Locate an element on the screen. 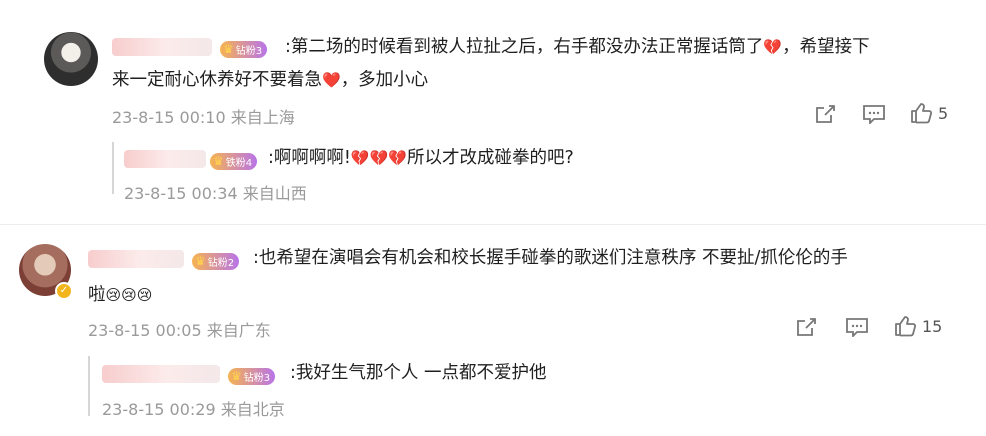 Image resolution: width=986 pixels, height=436 pixels. fan-badge-label: 钻粉2 is located at coordinates (221, 263).